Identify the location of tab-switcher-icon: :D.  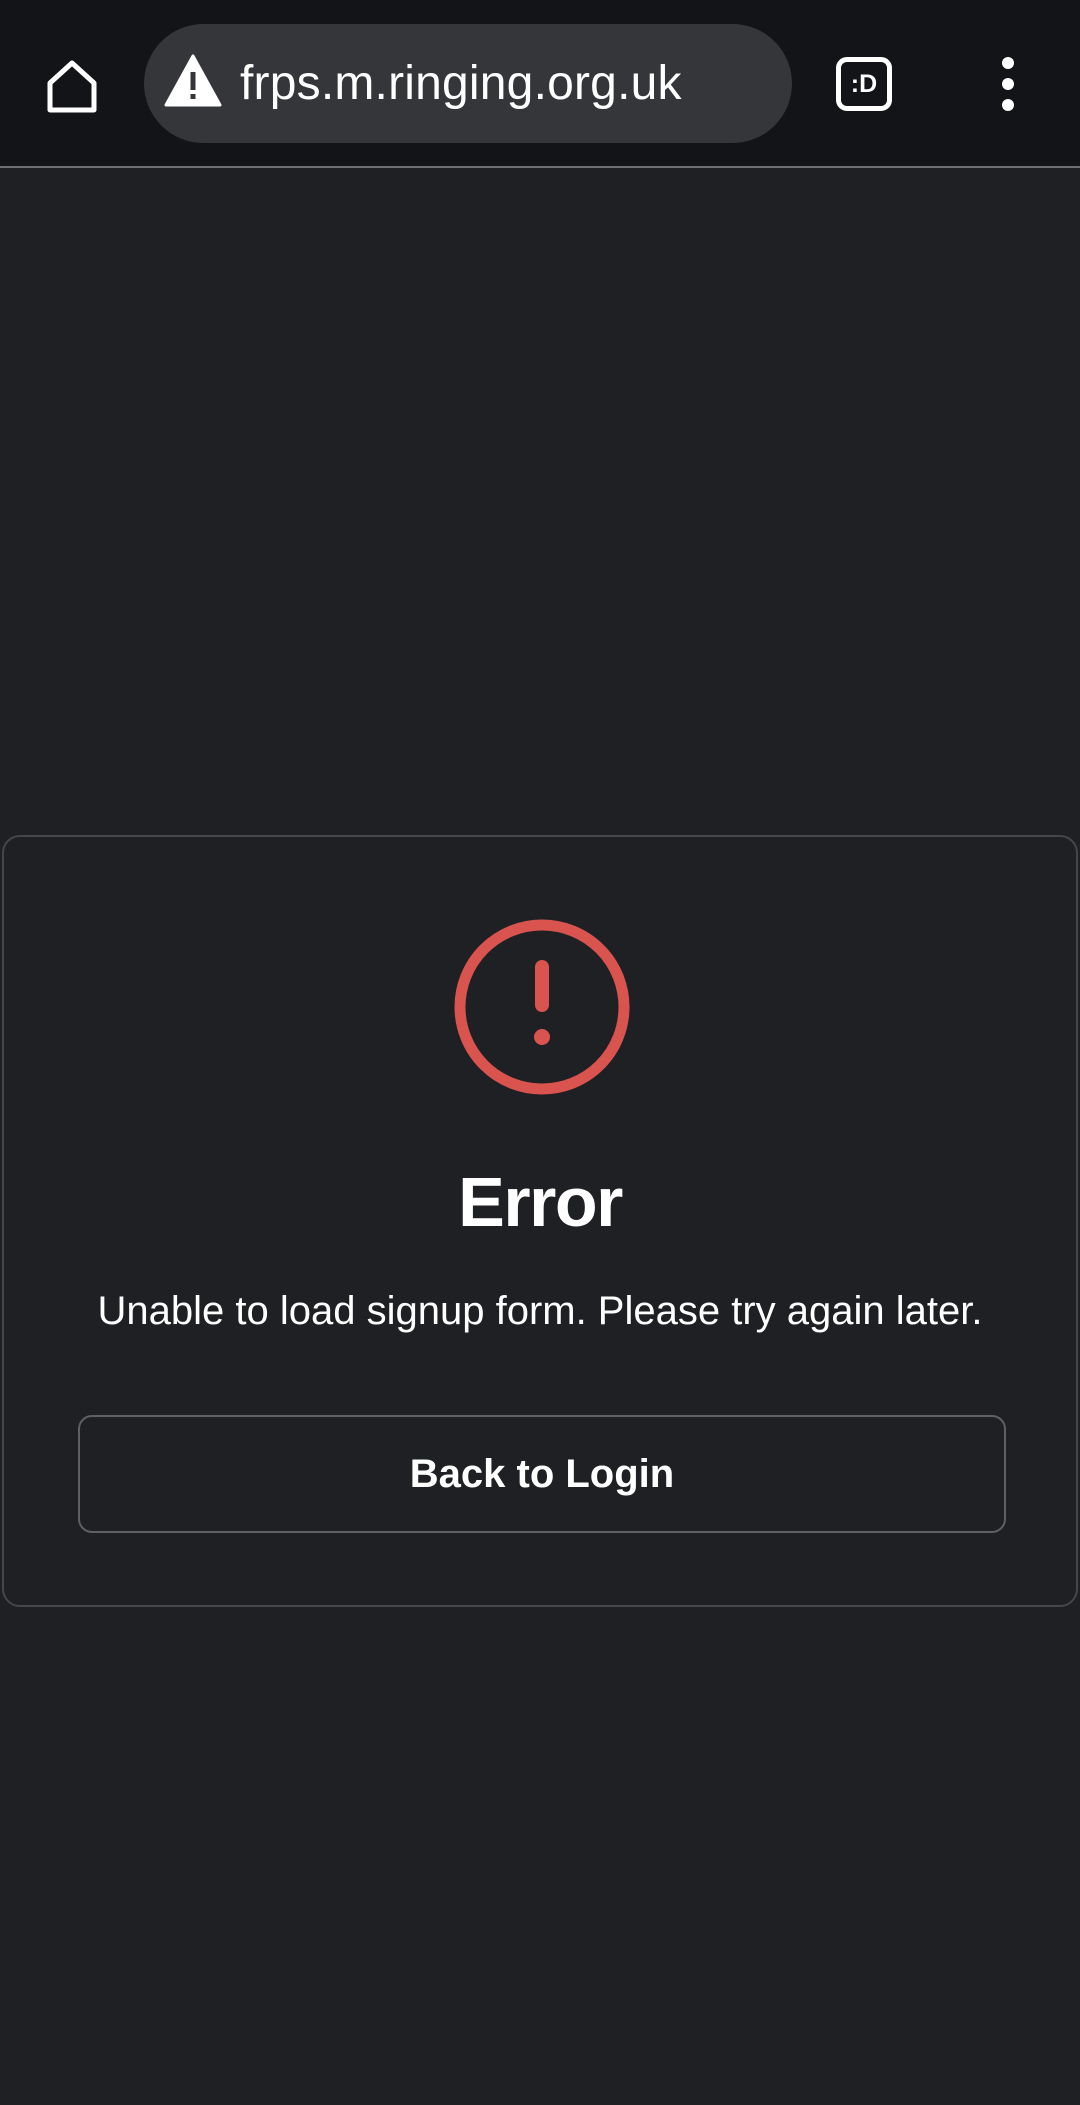
(864, 84).